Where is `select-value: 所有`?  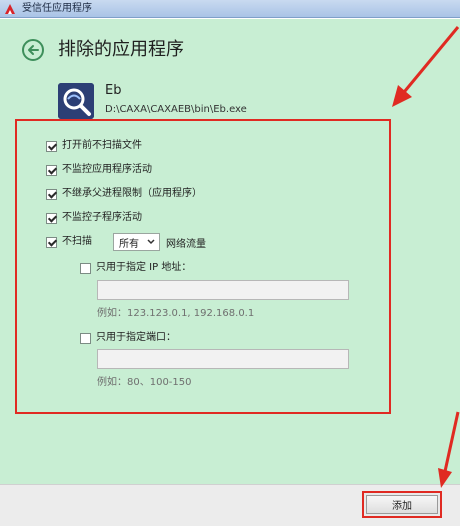 select-value: 所有 is located at coordinates (129, 244).